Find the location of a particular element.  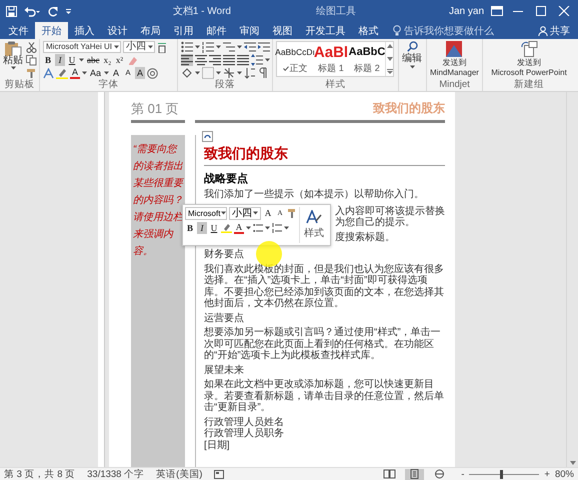

save-icon is located at coordinates (11, 11).